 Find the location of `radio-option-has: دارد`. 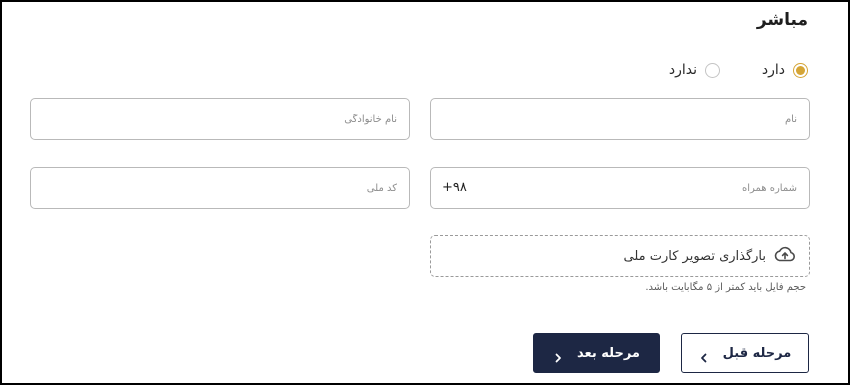

radio-option-has: دارد is located at coordinates (785, 70).